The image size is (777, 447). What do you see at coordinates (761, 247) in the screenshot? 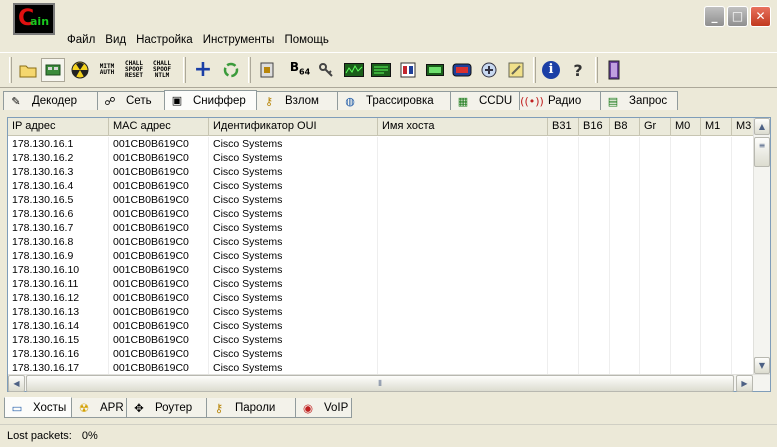
I see `vertical-scrollbar: ▲ ≡ ▼` at bounding box center [761, 247].